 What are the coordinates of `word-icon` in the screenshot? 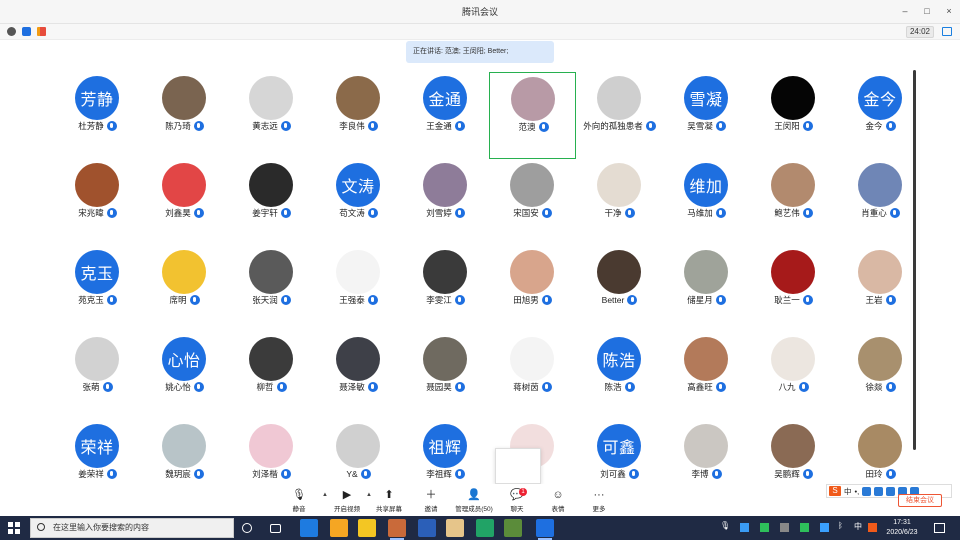 It's located at (427, 528).